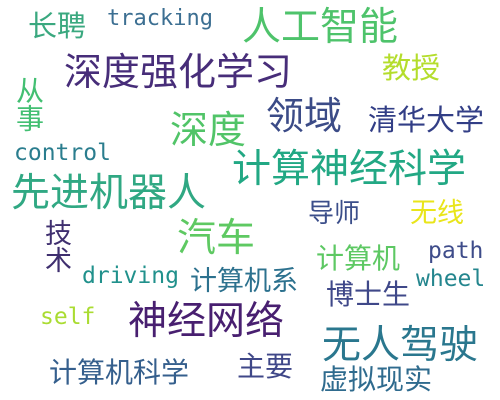  What do you see at coordinates (358, 258) in the screenshot?
I see `word-jisuanji: 计算机` at bounding box center [358, 258].